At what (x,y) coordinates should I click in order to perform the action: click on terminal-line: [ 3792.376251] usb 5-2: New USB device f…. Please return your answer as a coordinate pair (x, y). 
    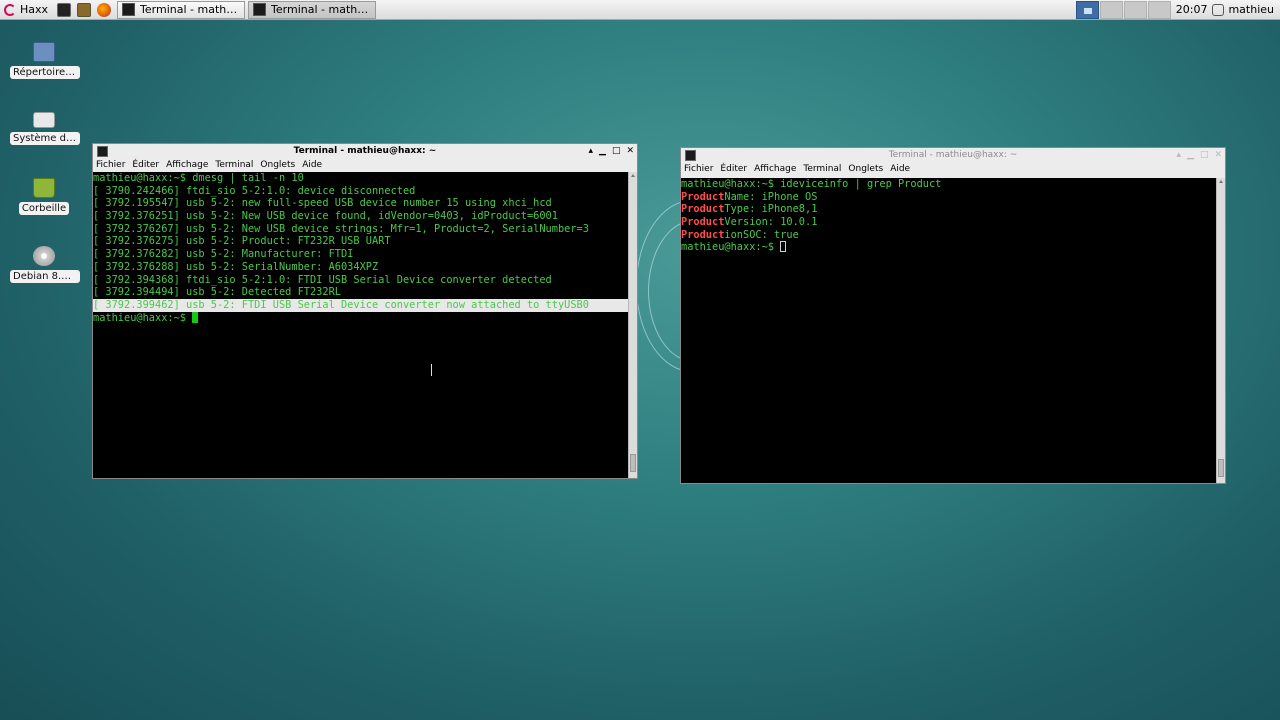
    Looking at the image, I should click on (325, 216).